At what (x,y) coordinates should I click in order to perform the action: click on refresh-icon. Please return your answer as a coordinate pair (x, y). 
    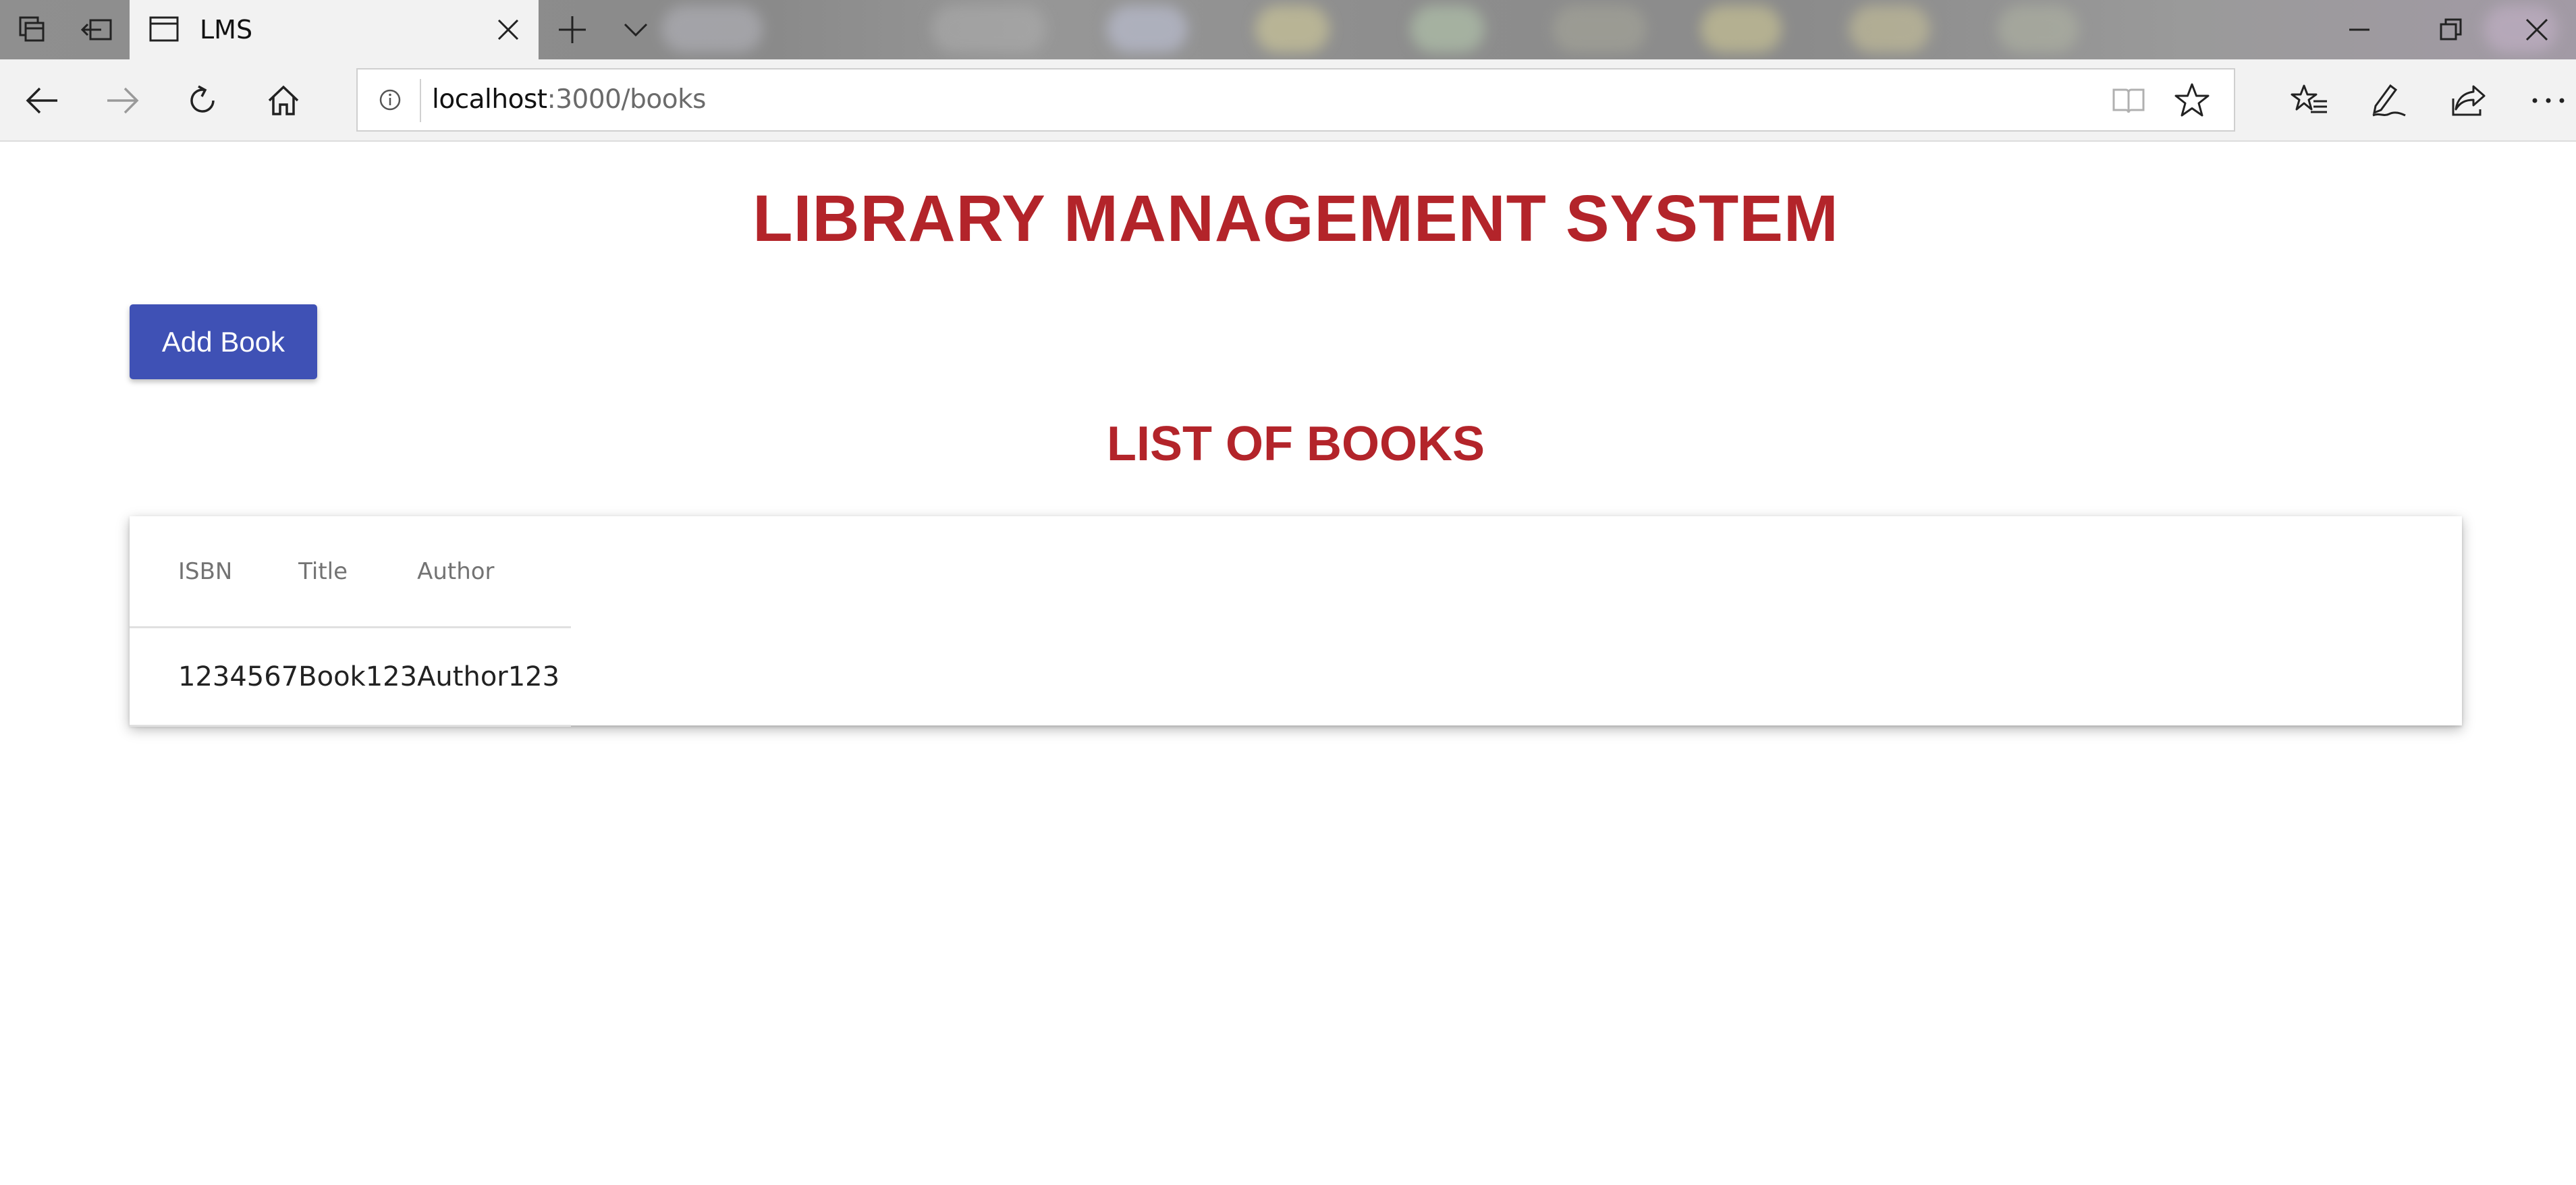
    Looking at the image, I should click on (202, 100).